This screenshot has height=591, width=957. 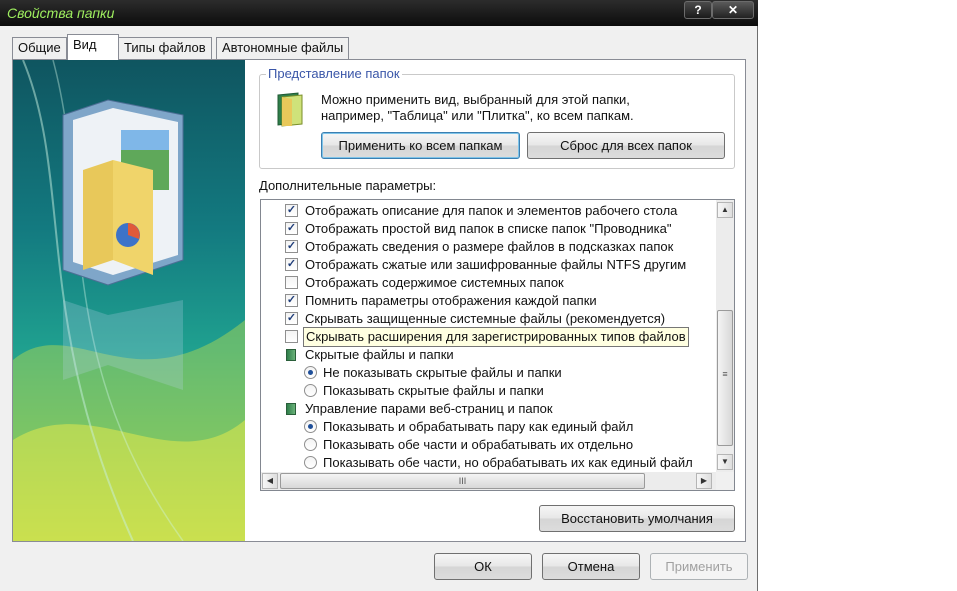 What do you see at coordinates (626, 145) in the screenshot?
I see `reset-all-folders-button: Сброс для всех папок` at bounding box center [626, 145].